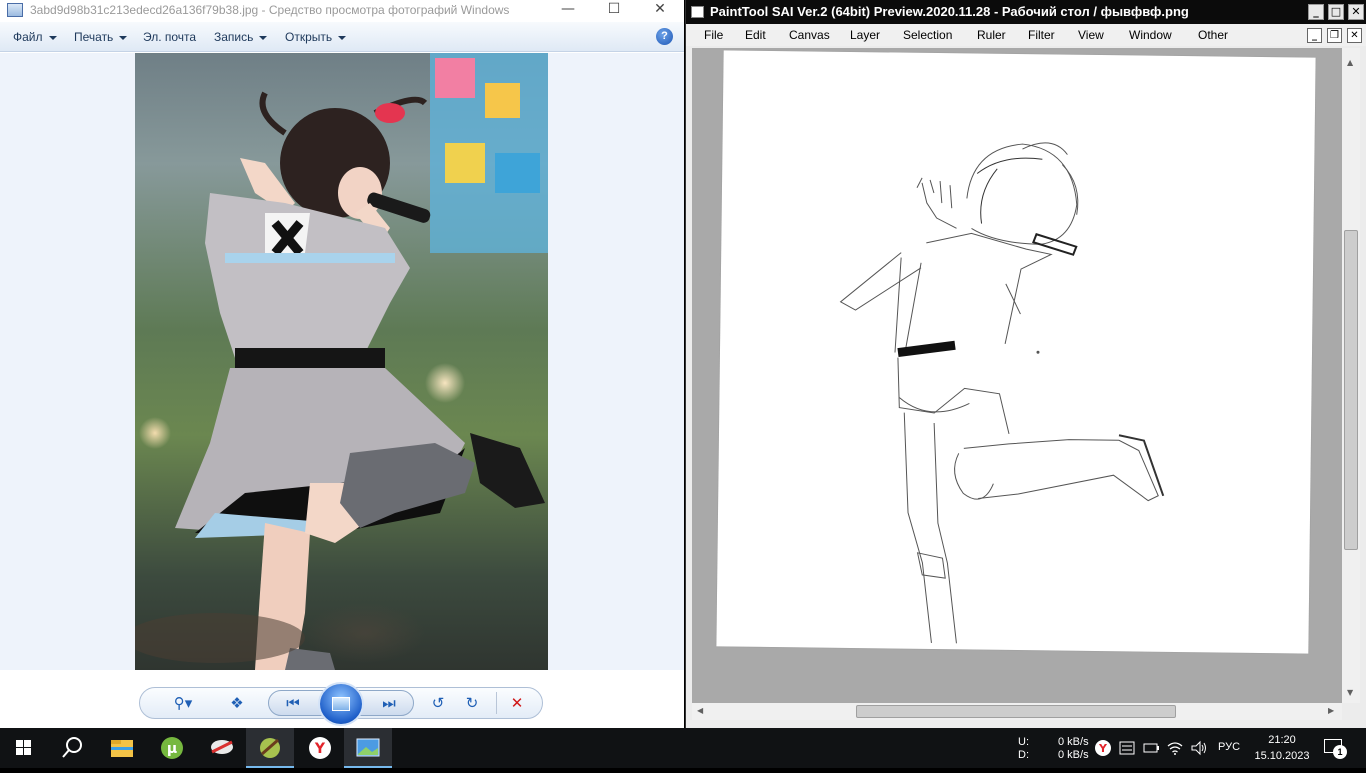 Image resolution: width=1366 pixels, height=773 pixels. I want to click on canvas-minimize-button: _, so click(1314, 35).